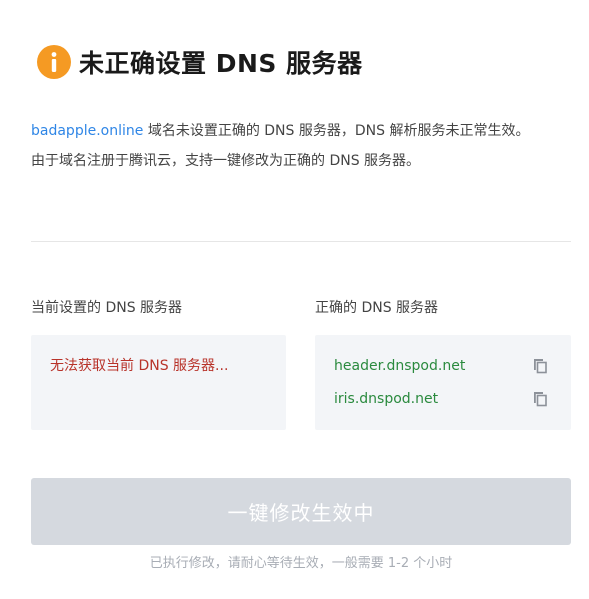 This screenshot has height=599, width=589. I want to click on dns-server-row: iris.dnspod.net, so click(441, 399).